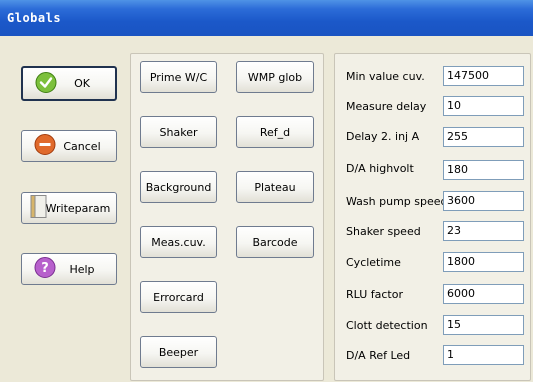 The height and width of the screenshot is (382, 533). What do you see at coordinates (383, 231) in the screenshot?
I see `param-label: Shaker speed` at bounding box center [383, 231].